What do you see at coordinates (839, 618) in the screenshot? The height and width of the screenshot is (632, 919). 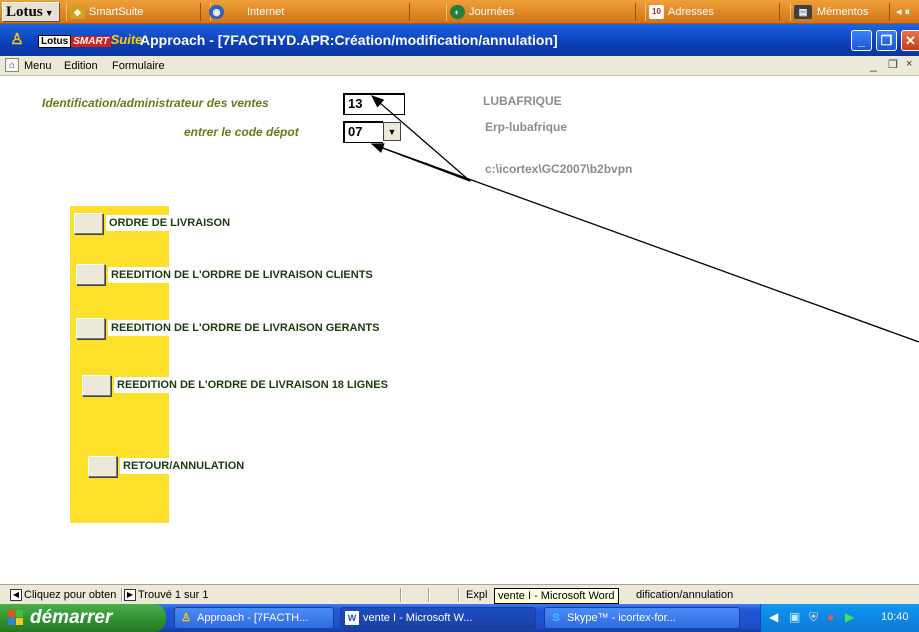 I see `system-tray: ◀ ▣ ⛨ ● ▶ 10:40` at bounding box center [839, 618].